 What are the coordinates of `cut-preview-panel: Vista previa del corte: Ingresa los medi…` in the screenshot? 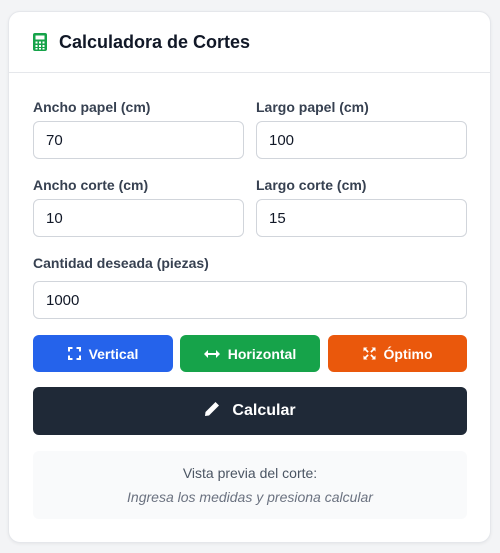 It's located at (250, 485).